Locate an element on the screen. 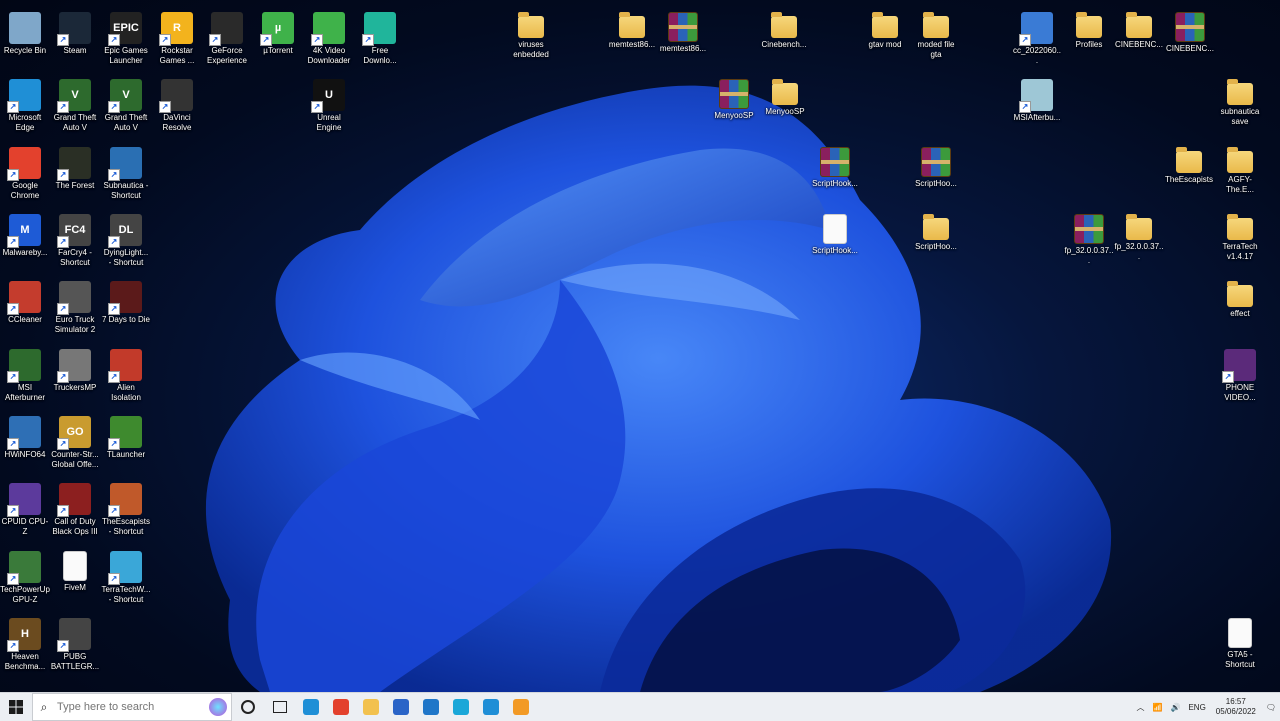  desktop-icon: µµTorrent is located at coordinates (278, 31).